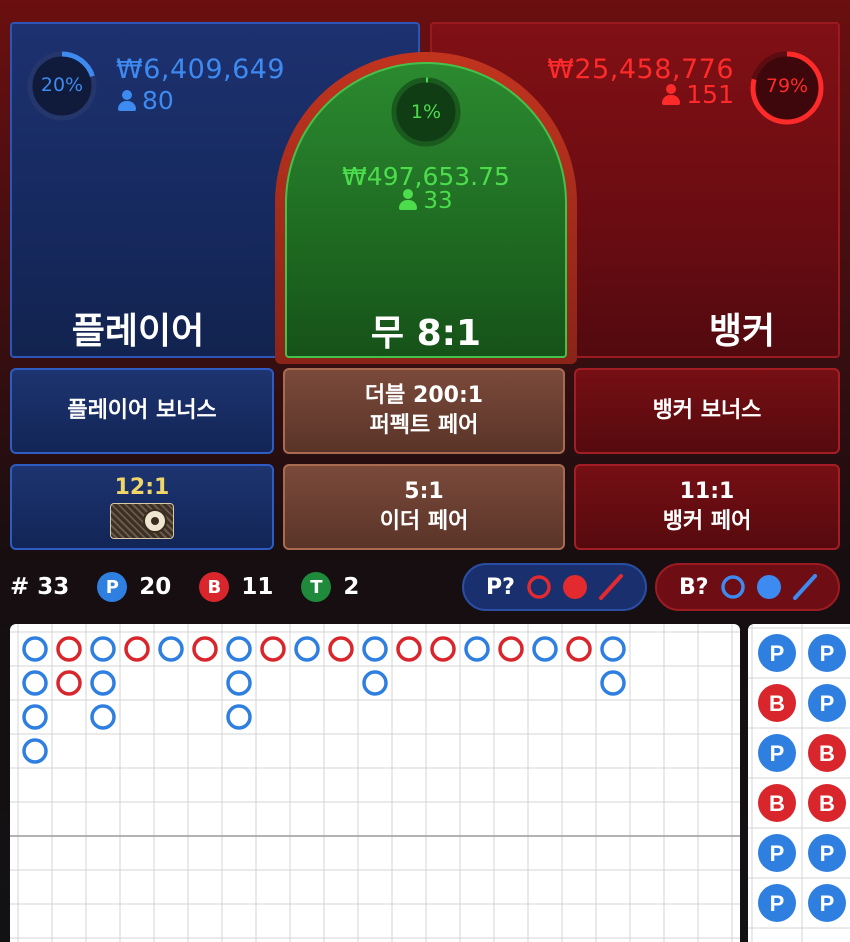 This screenshot has width=850, height=942. I want to click on banker-percent: 79%, so click(787, 86).